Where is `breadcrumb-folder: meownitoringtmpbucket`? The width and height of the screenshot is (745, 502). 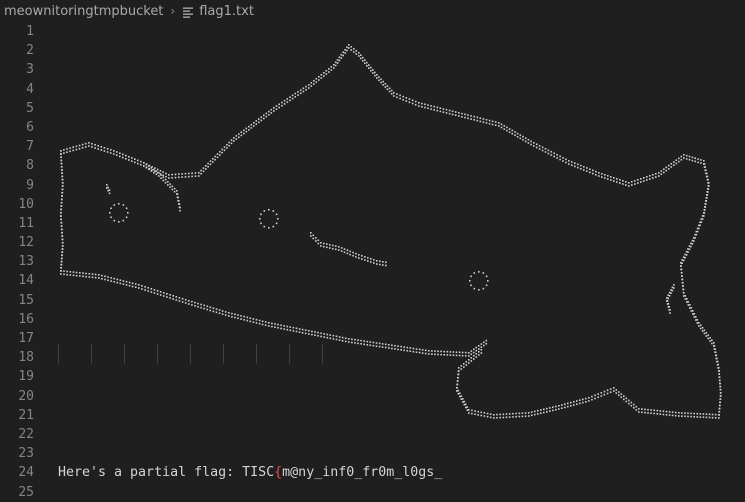
breadcrumb-folder: meownitoringtmpbucket is located at coordinates (83, 11).